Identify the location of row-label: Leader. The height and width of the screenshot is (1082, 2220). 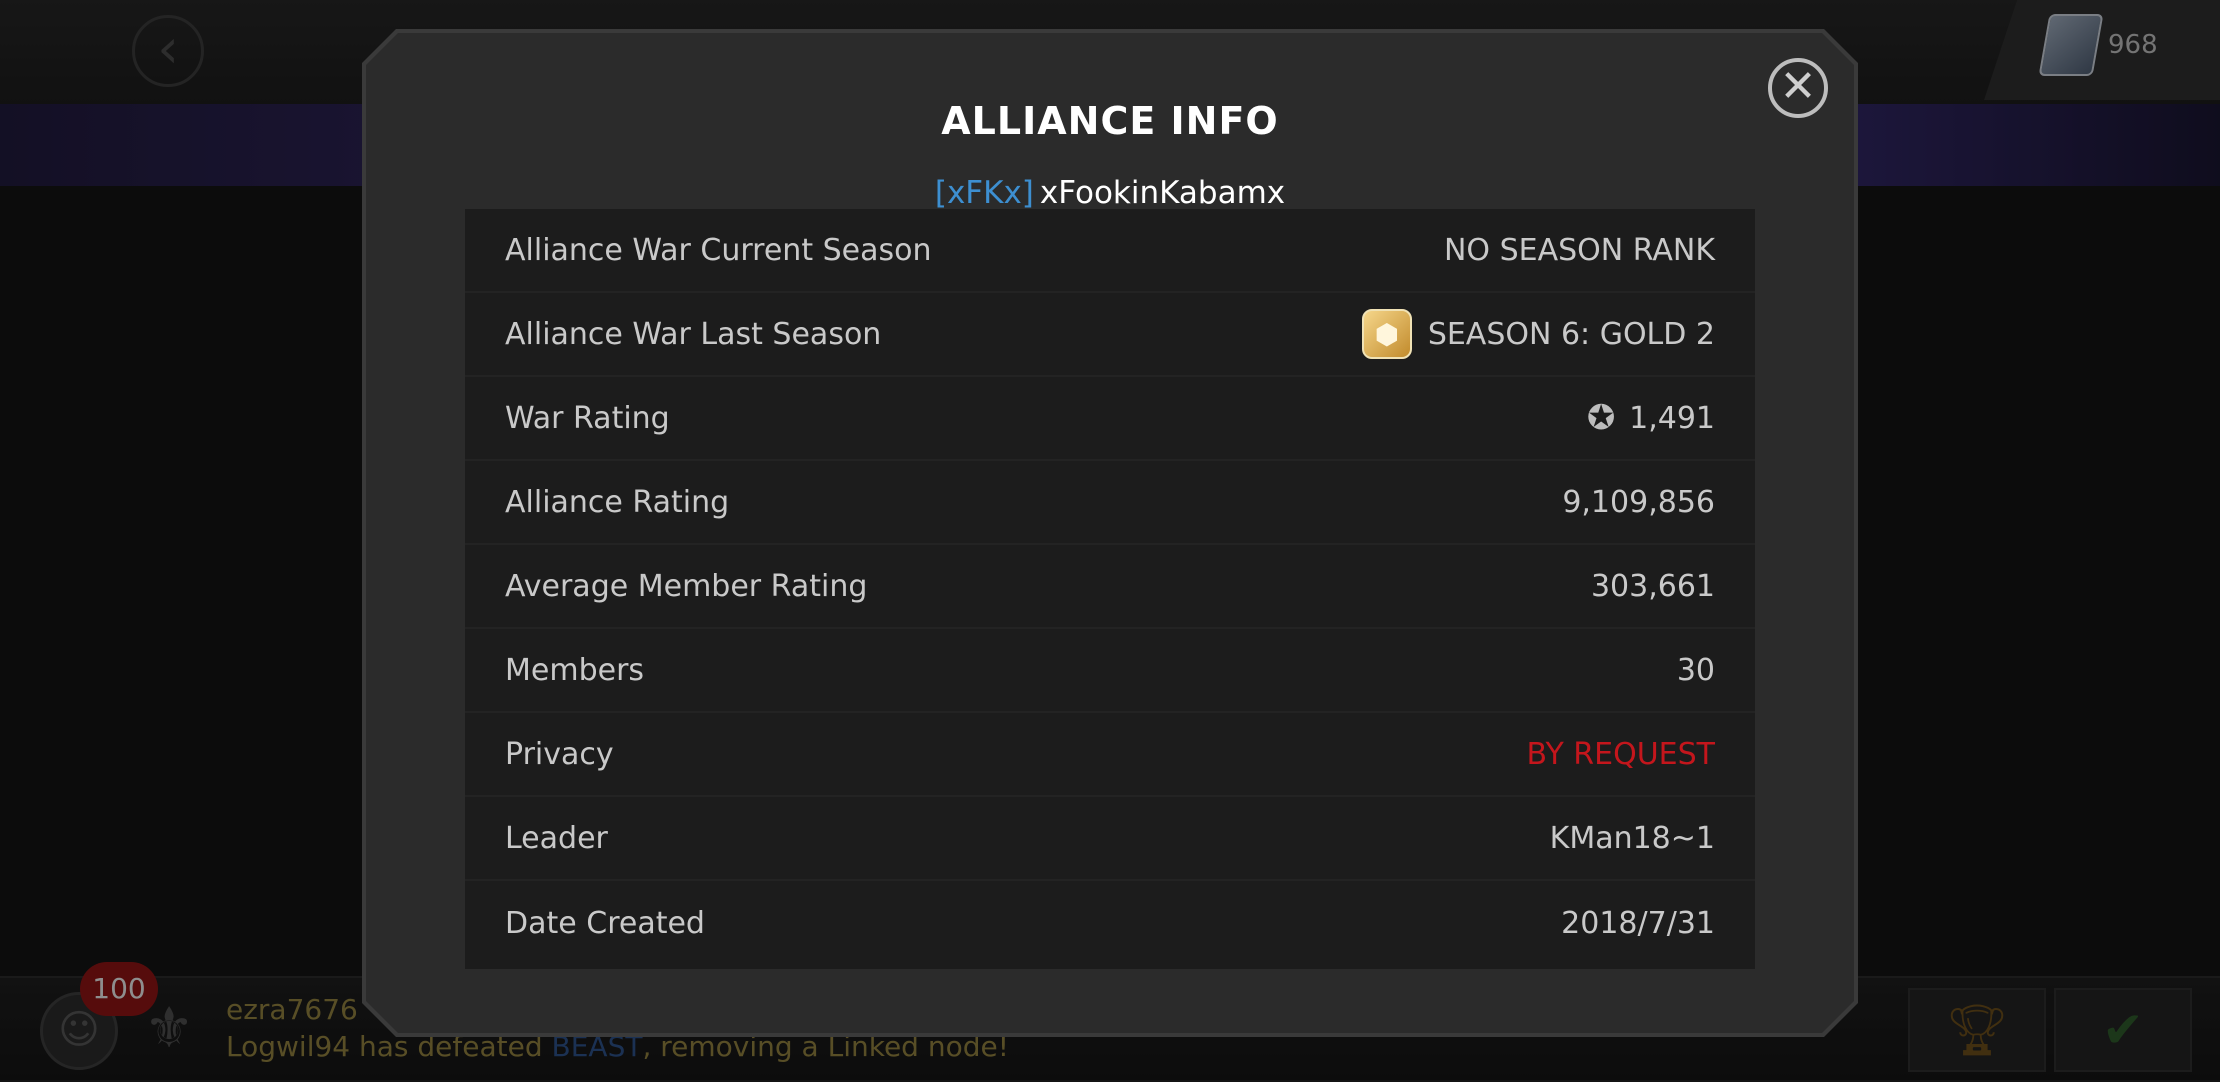
(556, 838).